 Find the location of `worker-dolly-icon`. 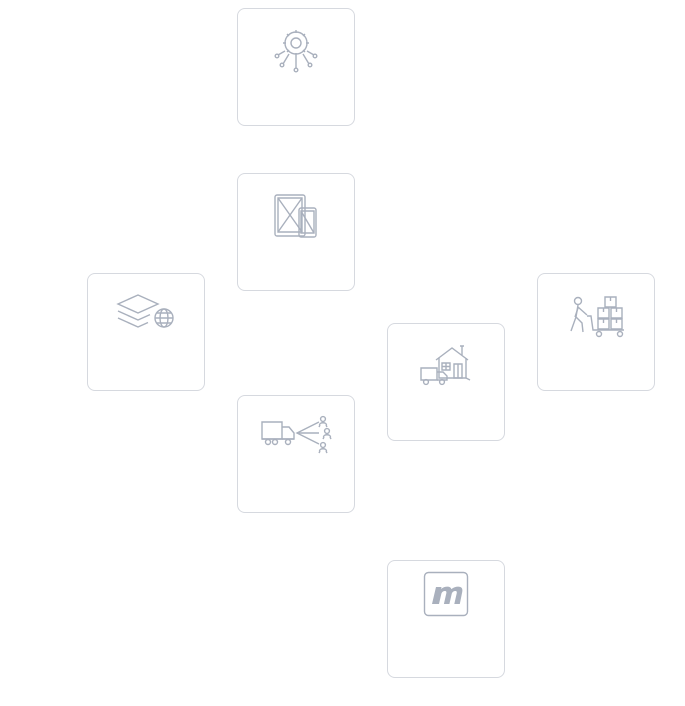

worker-dolly-icon is located at coordinates (596, 315).